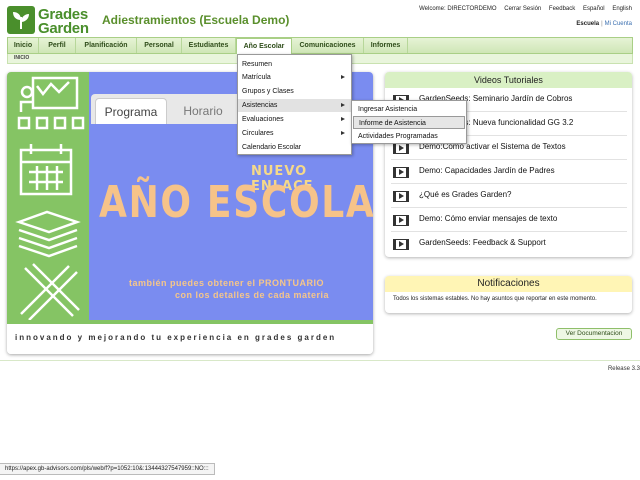  I want to click on video-item: Demo: Capacidades Jardín de Padres, so click(509, 172).